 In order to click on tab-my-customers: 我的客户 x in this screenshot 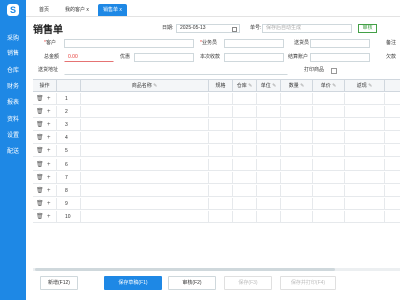, I will do `click(77, 10)`.